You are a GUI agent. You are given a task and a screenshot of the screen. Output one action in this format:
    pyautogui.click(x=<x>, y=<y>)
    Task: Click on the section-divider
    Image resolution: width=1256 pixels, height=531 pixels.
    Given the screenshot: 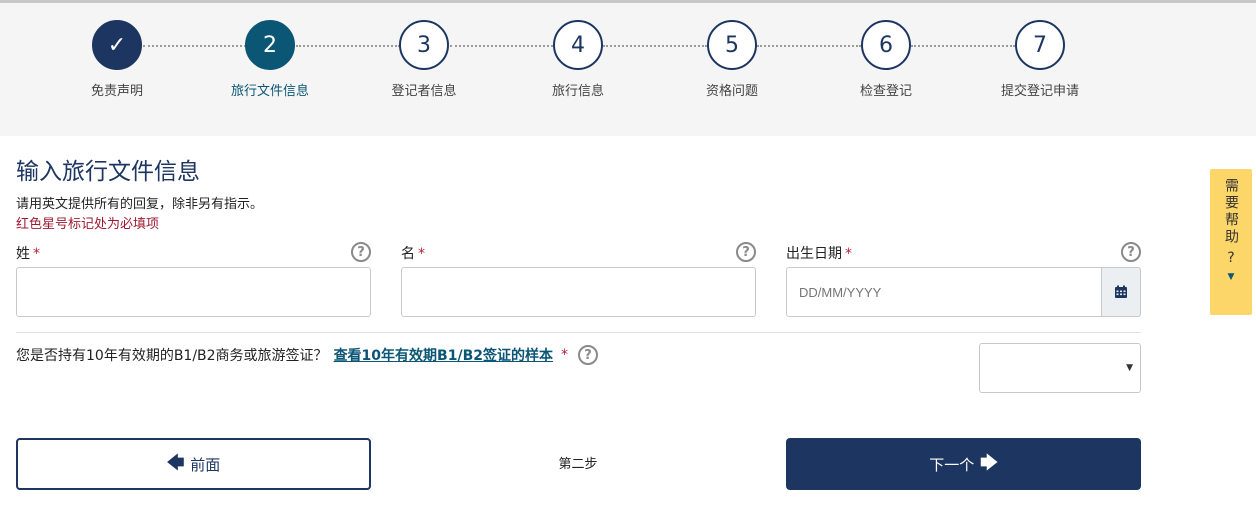 What is the action you would take?
    pyautogui.click(x=578, y=332)
    